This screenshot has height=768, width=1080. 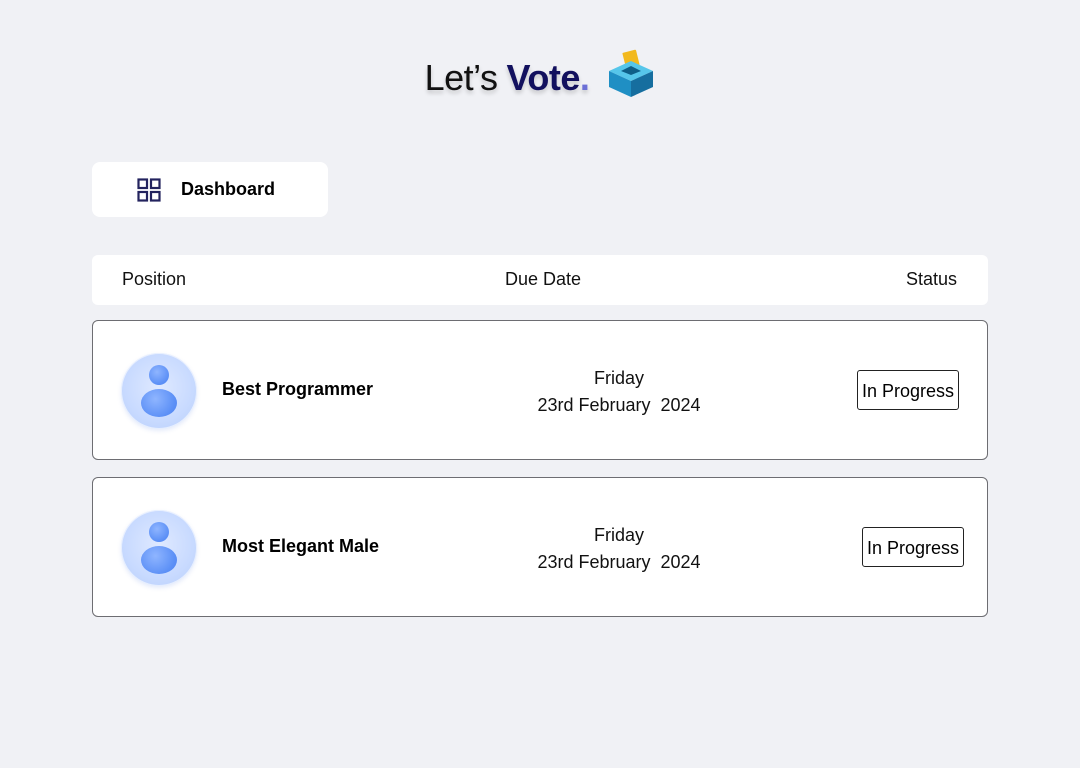 I want to click on title-lets: Let’s, so click(x=461, y=77).